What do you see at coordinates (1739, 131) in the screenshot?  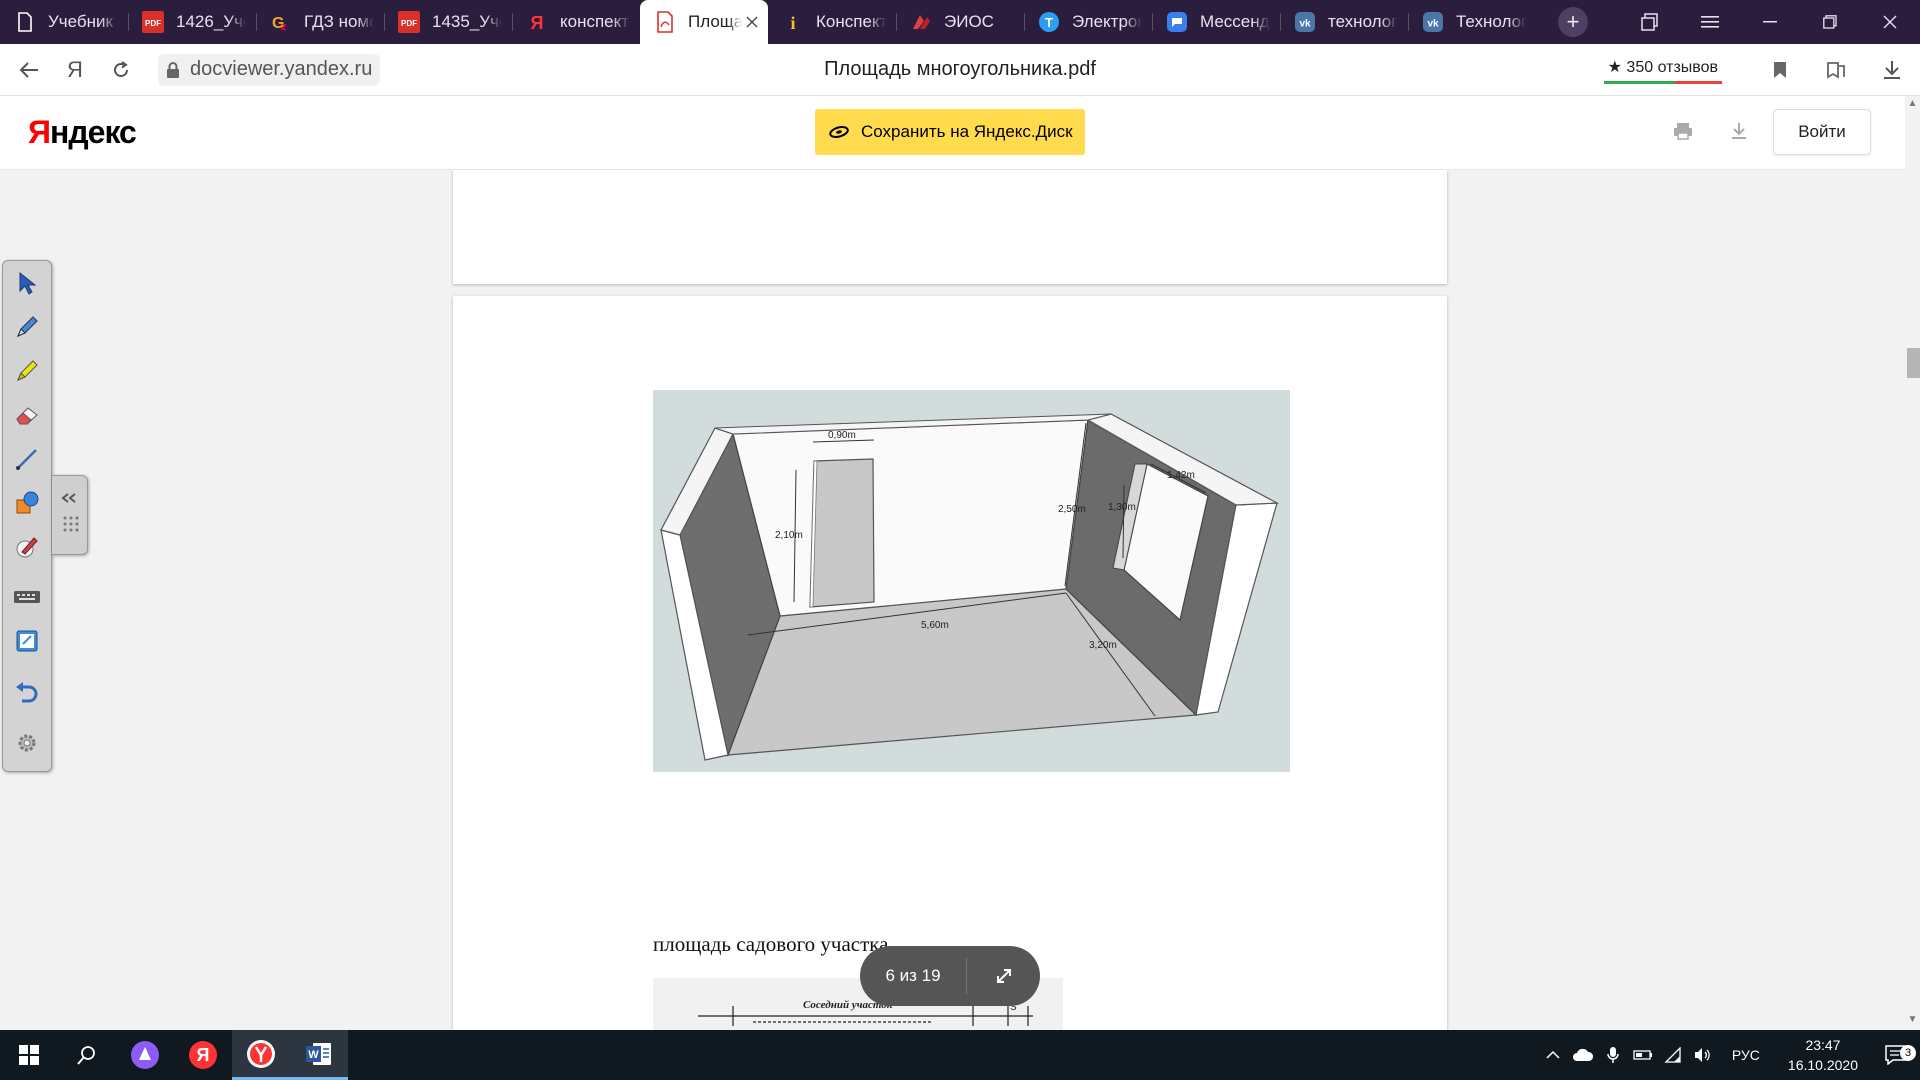 I see `download-icon` at bounding box center [1739, 131].